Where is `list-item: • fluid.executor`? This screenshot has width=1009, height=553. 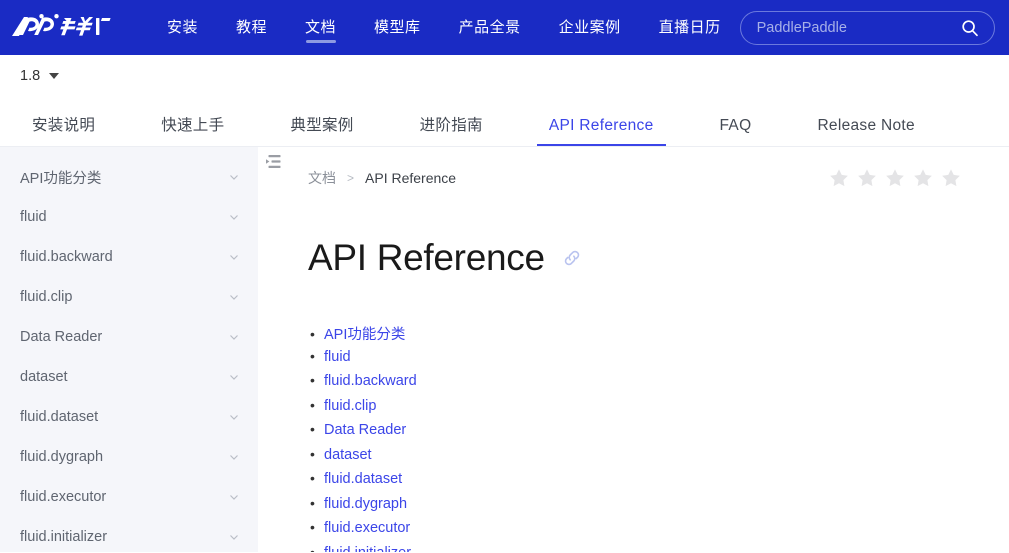 list-item: • fluid.executor is located at coordinates (659, 531).